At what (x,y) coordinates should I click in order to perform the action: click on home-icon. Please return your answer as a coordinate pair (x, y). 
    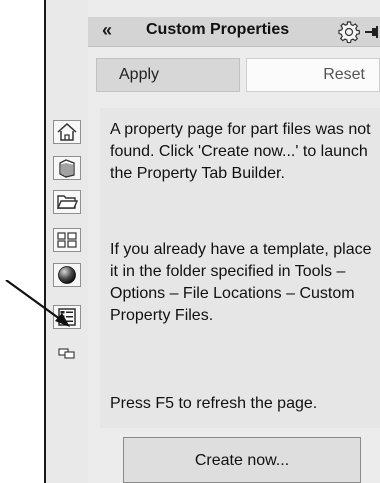
    Looking at the image, I should click on (67, 132).